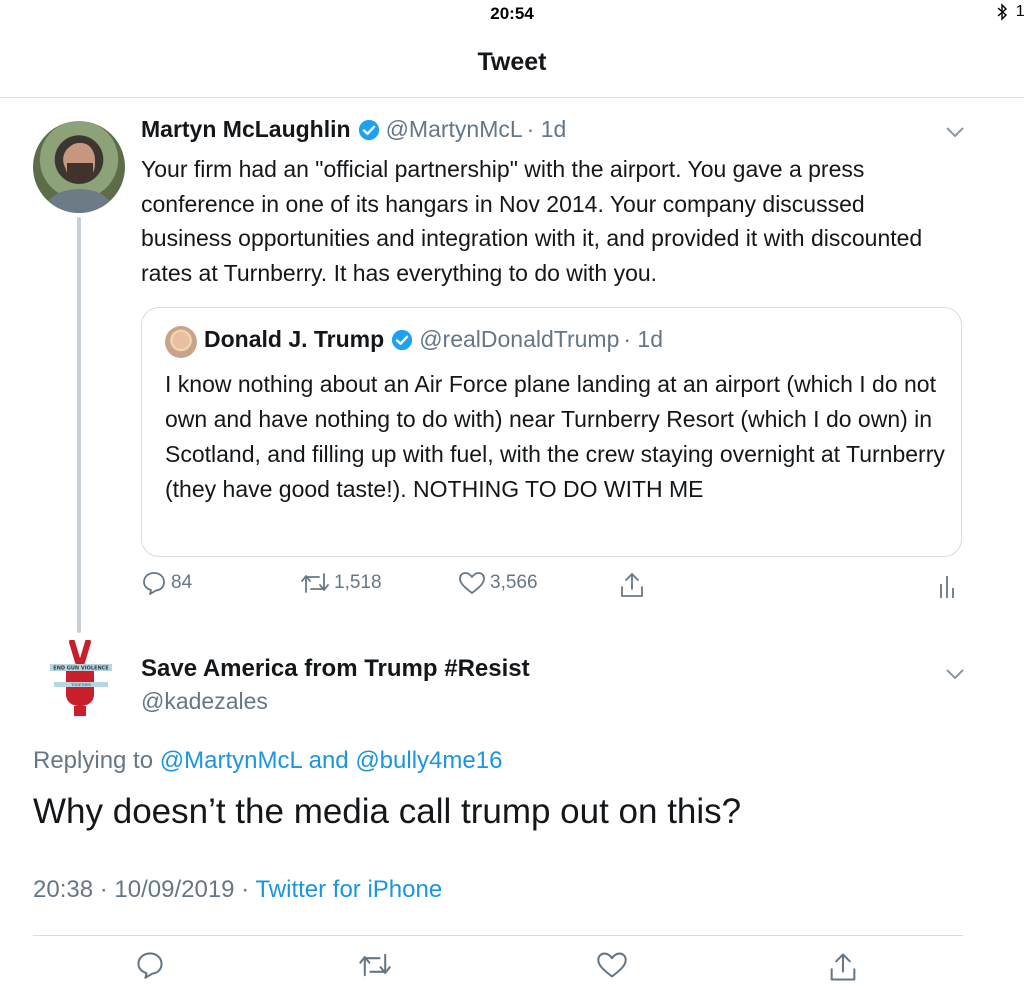 Image resolution: width=1024 pixels, height=1004 pixels. Describe the element at coordinates (643, 339) in the screenshot. I see `quoted-time-ago: · 1d` at that location.